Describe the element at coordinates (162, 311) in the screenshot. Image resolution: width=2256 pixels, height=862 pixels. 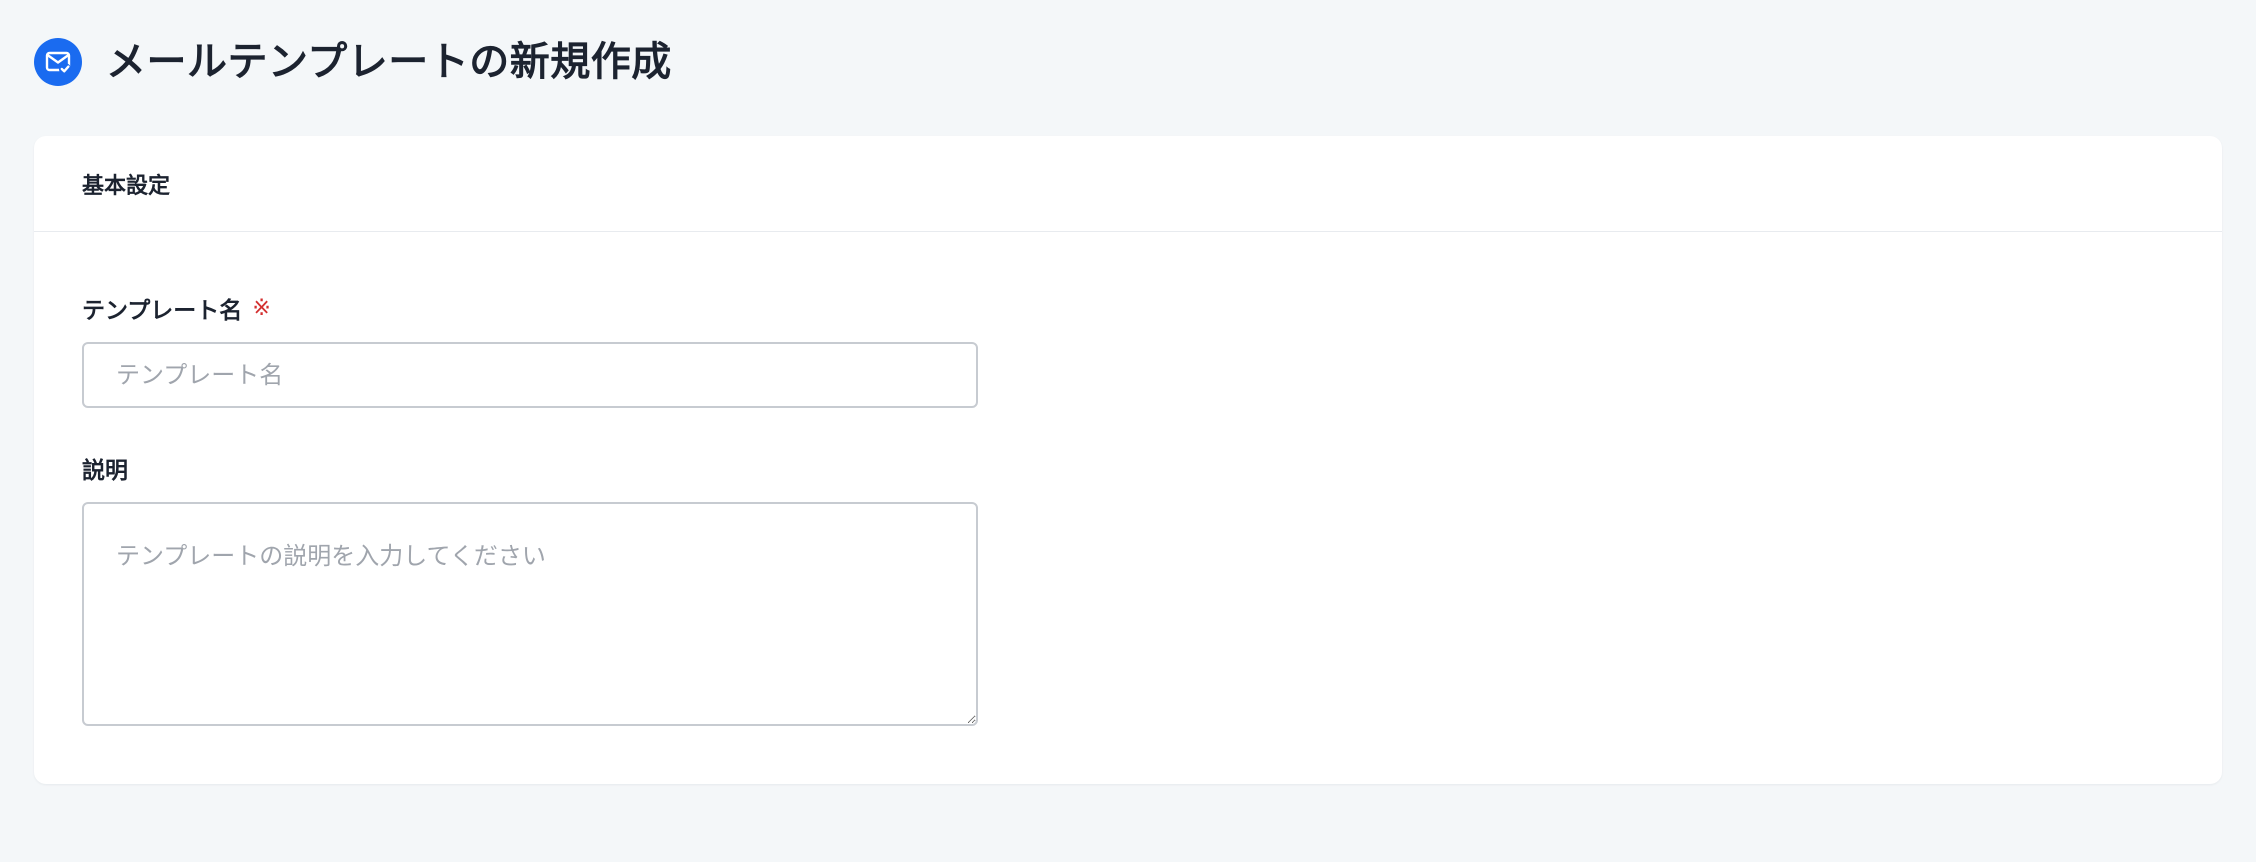
I see `template-name-label-text: テンプレート名` at that location.